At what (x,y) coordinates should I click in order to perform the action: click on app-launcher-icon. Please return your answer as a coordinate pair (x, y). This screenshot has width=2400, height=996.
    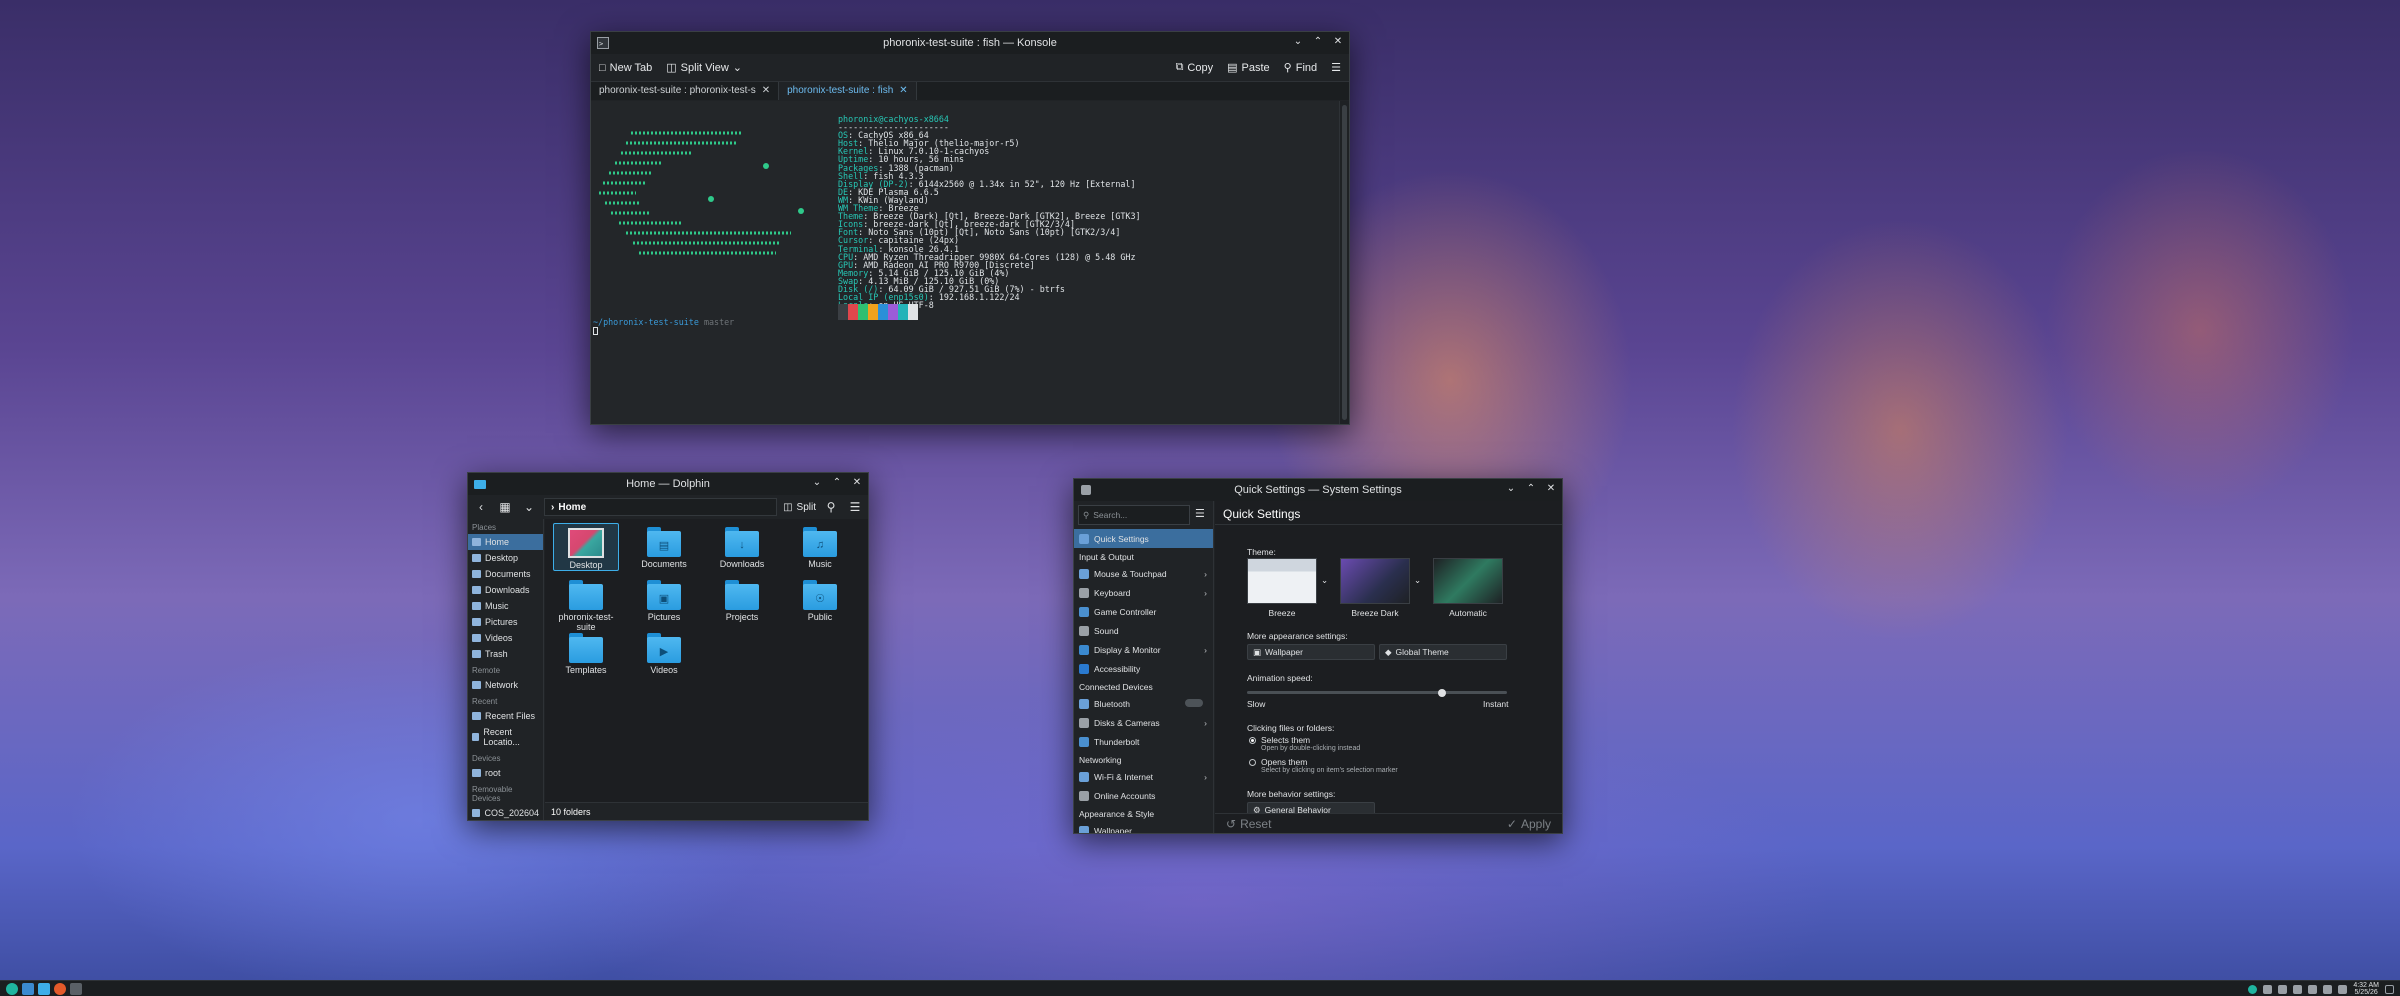
    Looking at the image, I should click on (12, 988).